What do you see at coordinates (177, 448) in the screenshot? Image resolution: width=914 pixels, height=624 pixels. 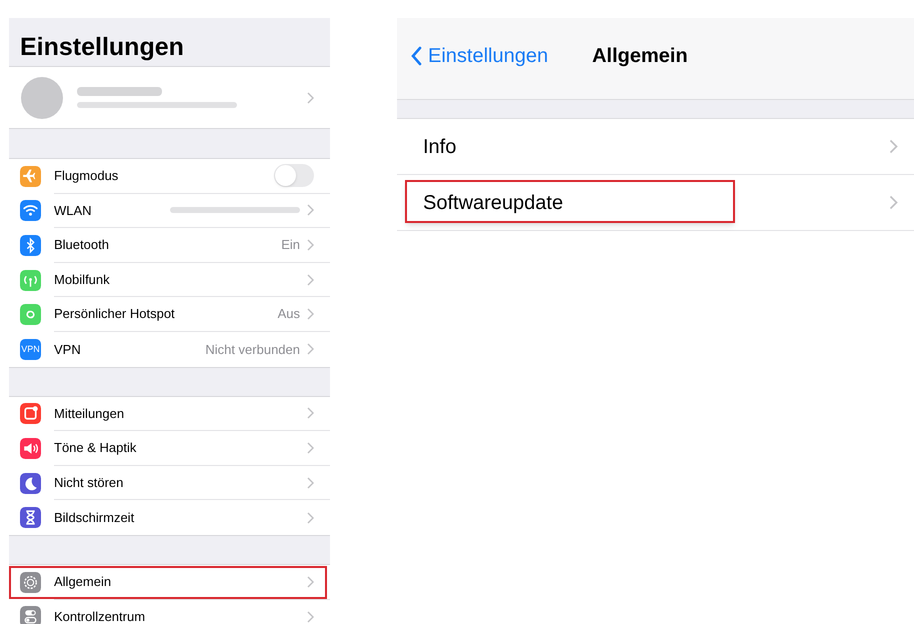 I see `row-label: Töne & Haptik` at bounding box center [177, 448].